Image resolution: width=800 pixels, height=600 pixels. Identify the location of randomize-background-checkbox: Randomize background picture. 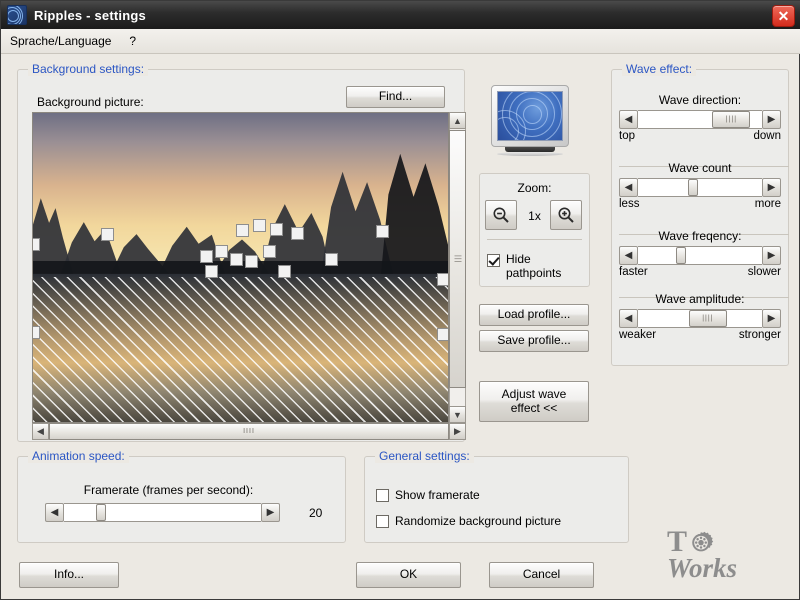
(468, 521).